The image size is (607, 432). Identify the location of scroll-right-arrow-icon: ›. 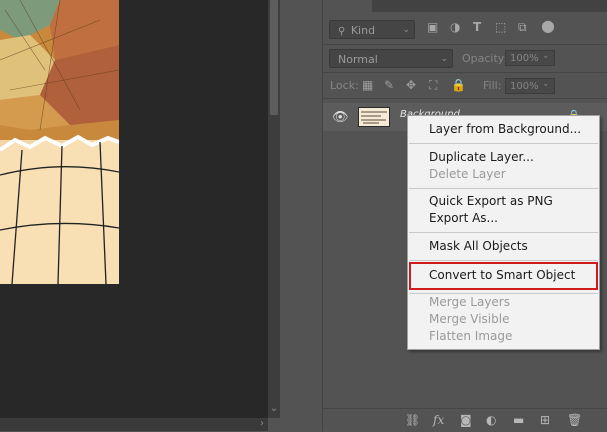
(262, 423).